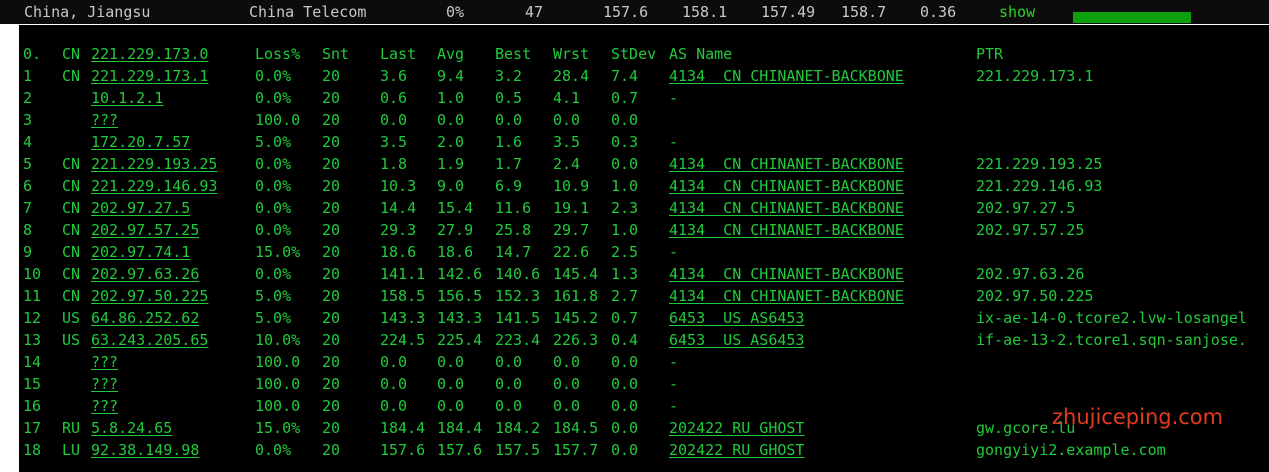 The image size is (1269, 472). I want to click on hop-last: 184.4, so click(403, 428).